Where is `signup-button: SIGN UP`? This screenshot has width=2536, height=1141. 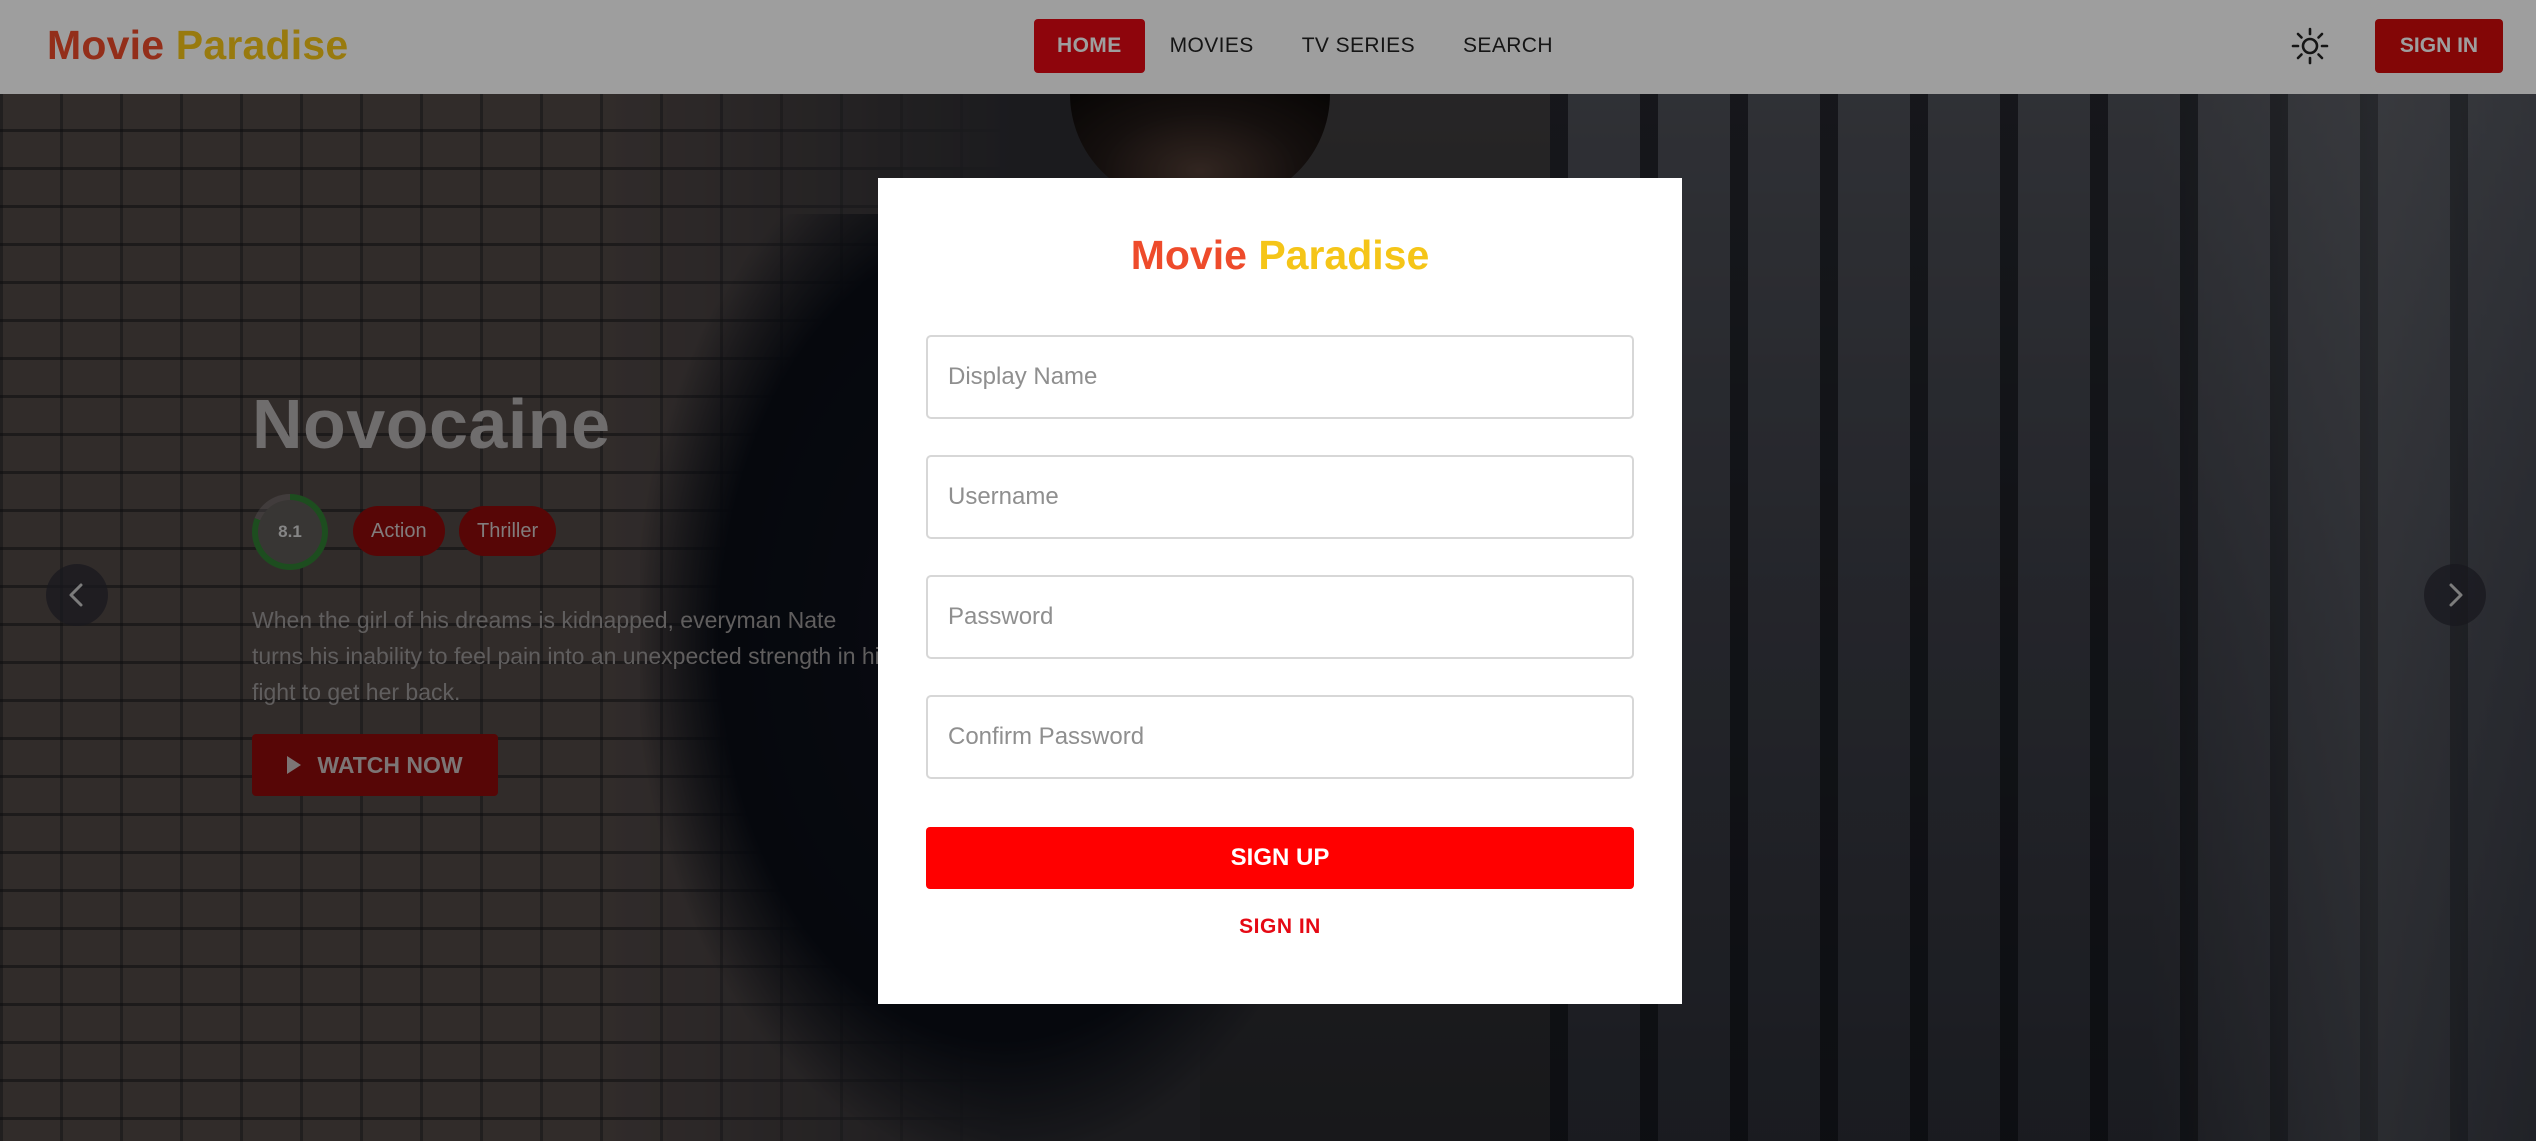
signup-button: SIGN UP is located at coordinates (1280, 858).